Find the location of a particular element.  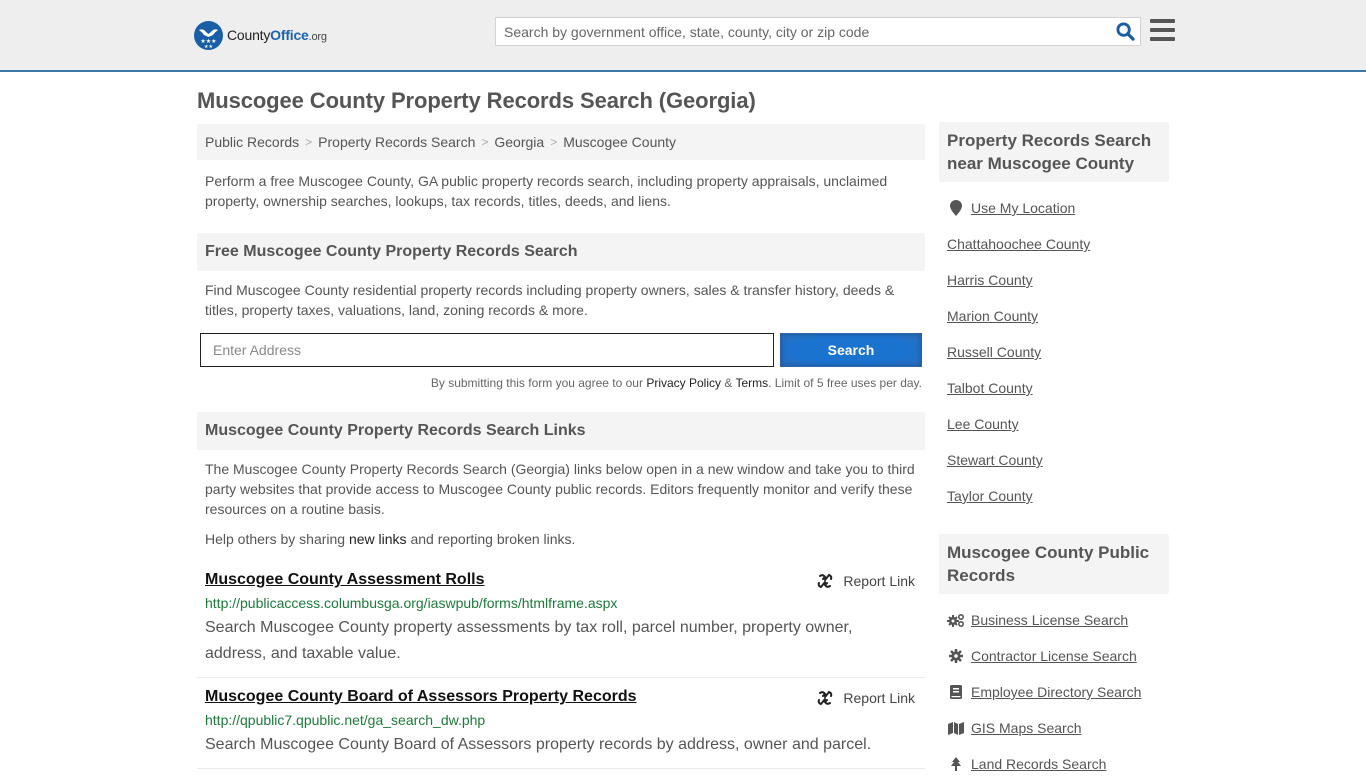

site-logo: ★★★ ★★ CountyOffice.org is located at coordinates (260, 35).